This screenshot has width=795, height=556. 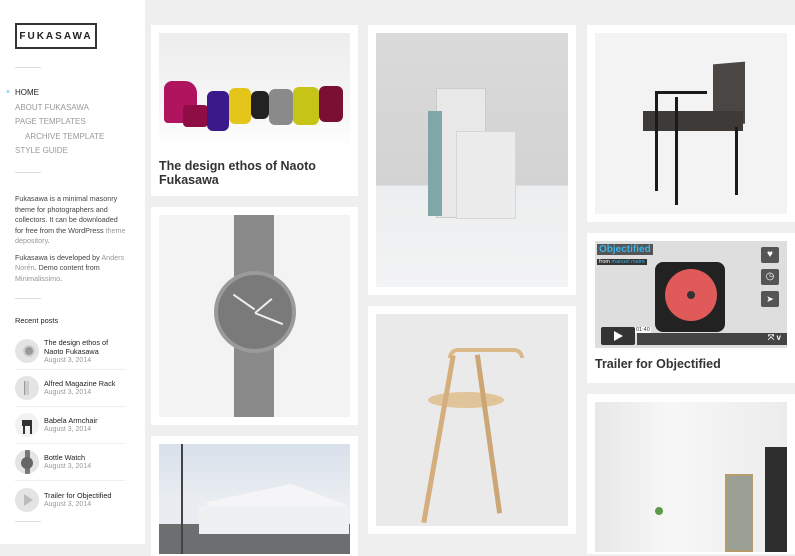 What do you see at coordinates (770, 277) in the screenshot?
I see `watch-later-icon: ◷` at bounding box center [770, 277].